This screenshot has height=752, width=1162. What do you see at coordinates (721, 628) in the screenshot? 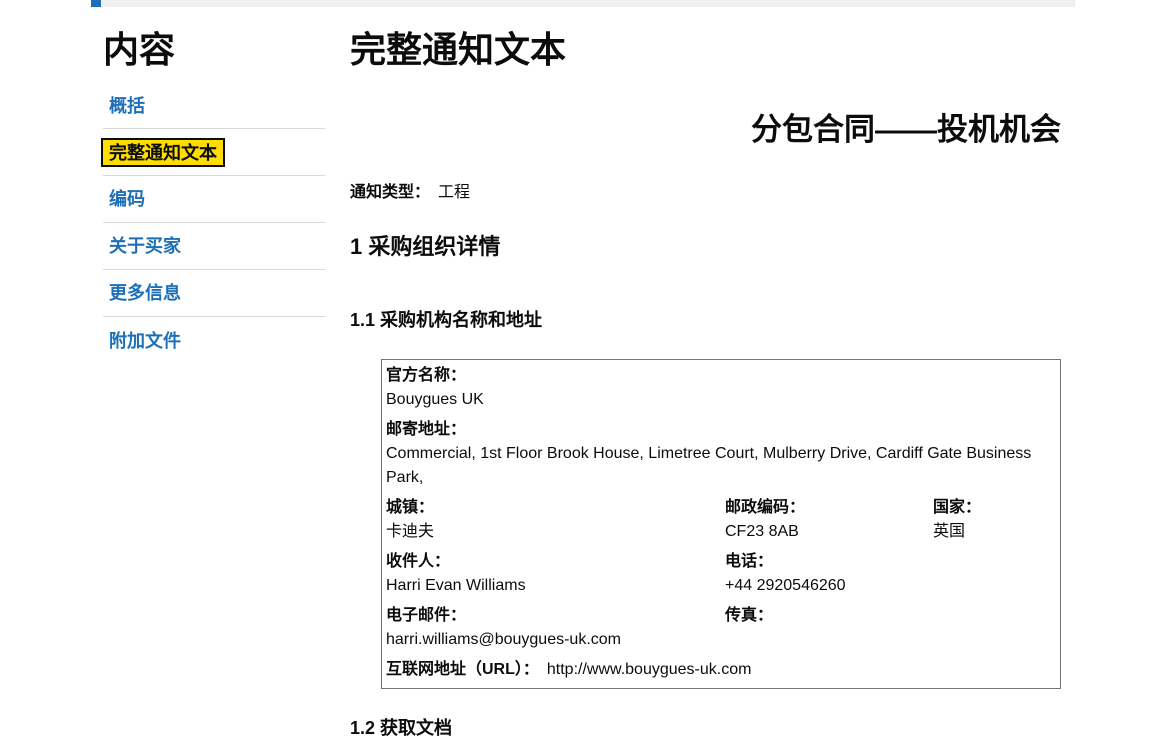
I see `email-row: 电子邮件： harri.williams@bouygues-uk.com 传真：` at bounding box center [721, 628].